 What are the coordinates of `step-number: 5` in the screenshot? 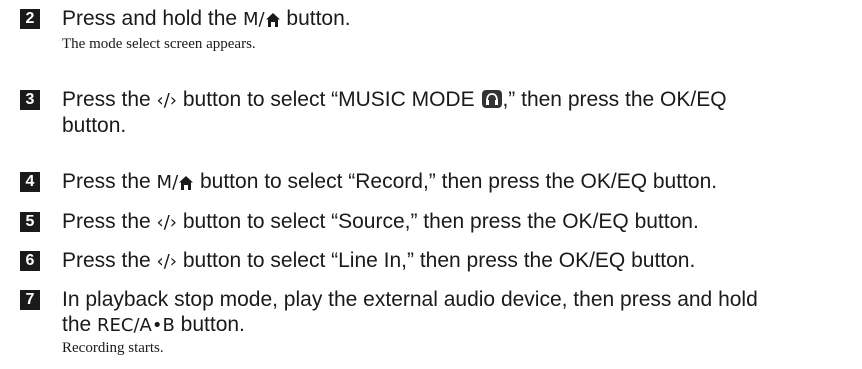 It's located at (30, 222).